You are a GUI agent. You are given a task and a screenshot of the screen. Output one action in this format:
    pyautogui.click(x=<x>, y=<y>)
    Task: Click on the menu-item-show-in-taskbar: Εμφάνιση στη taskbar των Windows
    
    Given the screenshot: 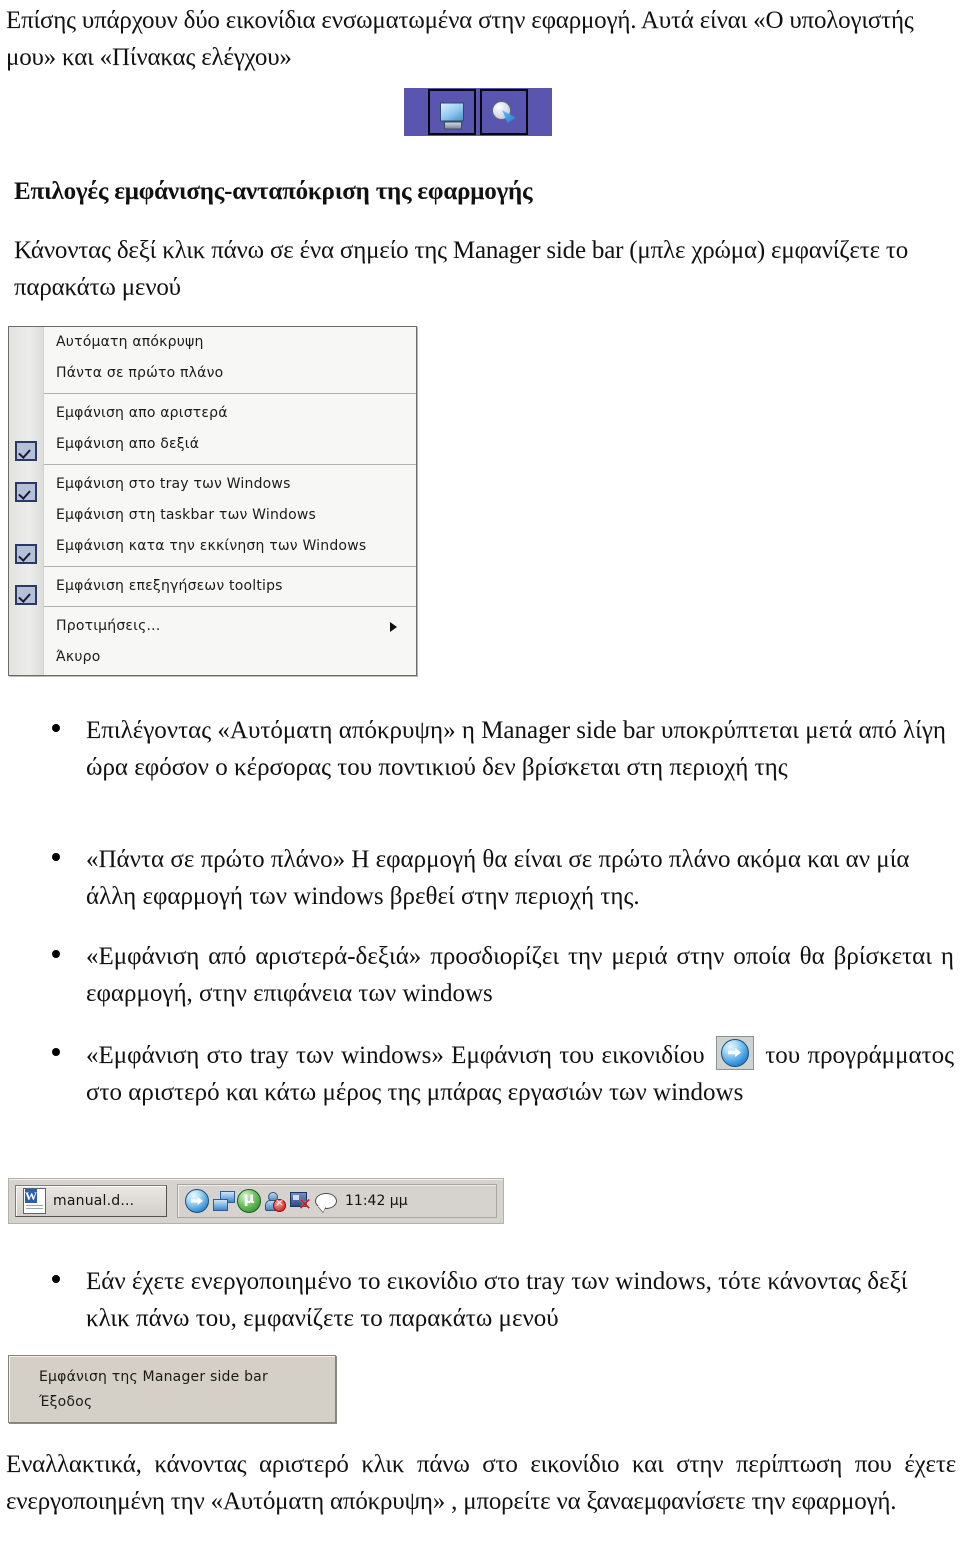 What is the action you would take?
    pyautogui.click(x=230, y=515)
    